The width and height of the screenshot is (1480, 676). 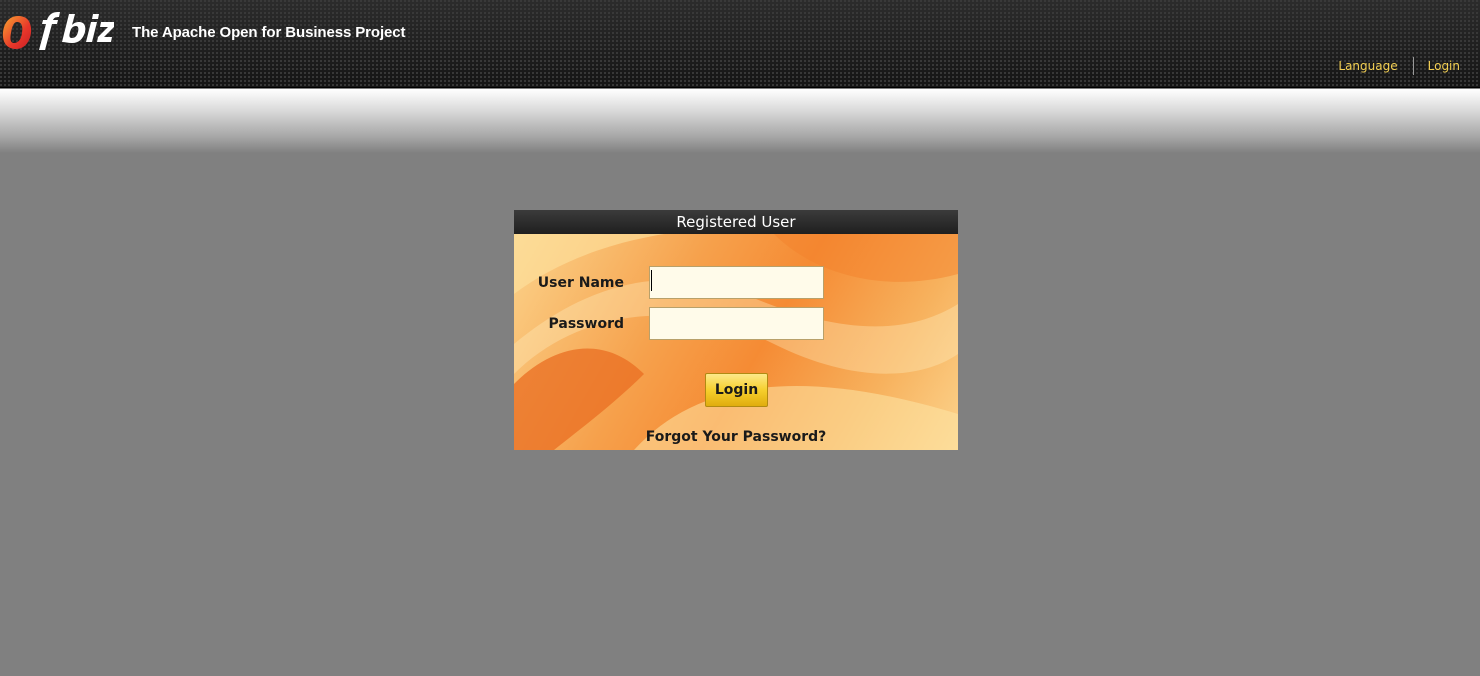 What do you see at coordinates (1367, 66) in the screenshot?
I see `nav-language-link: Language` at bounding box center [1367, 66].